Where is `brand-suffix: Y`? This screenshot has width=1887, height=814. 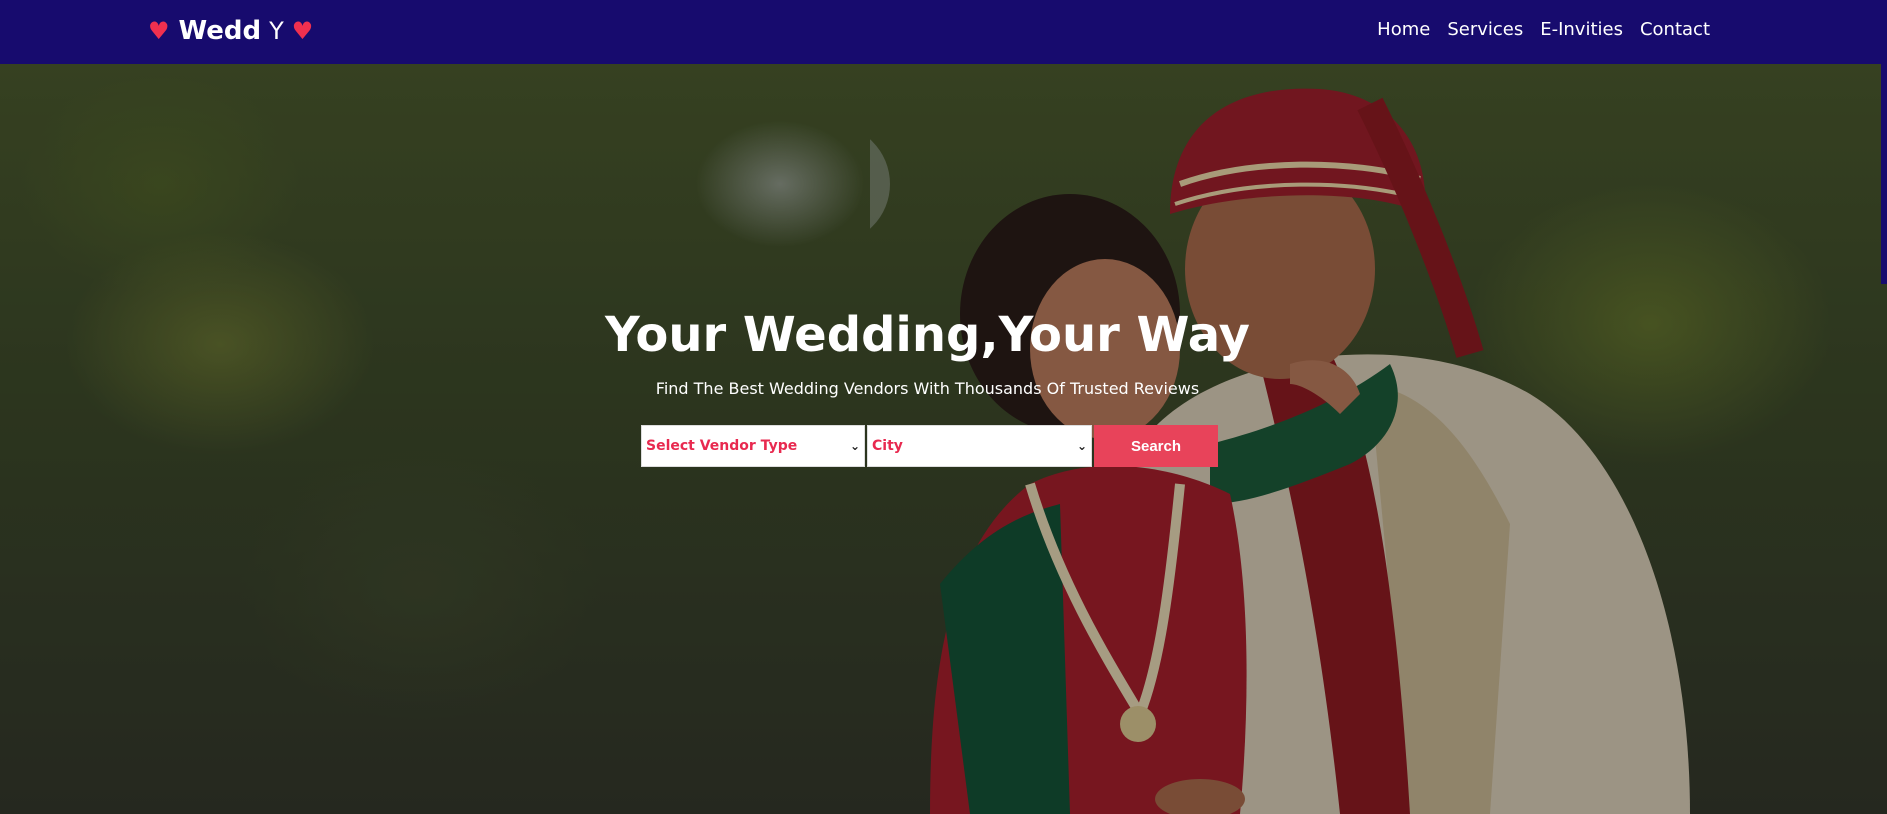 brand-suffix: Y is located at coordinates (276, 31).